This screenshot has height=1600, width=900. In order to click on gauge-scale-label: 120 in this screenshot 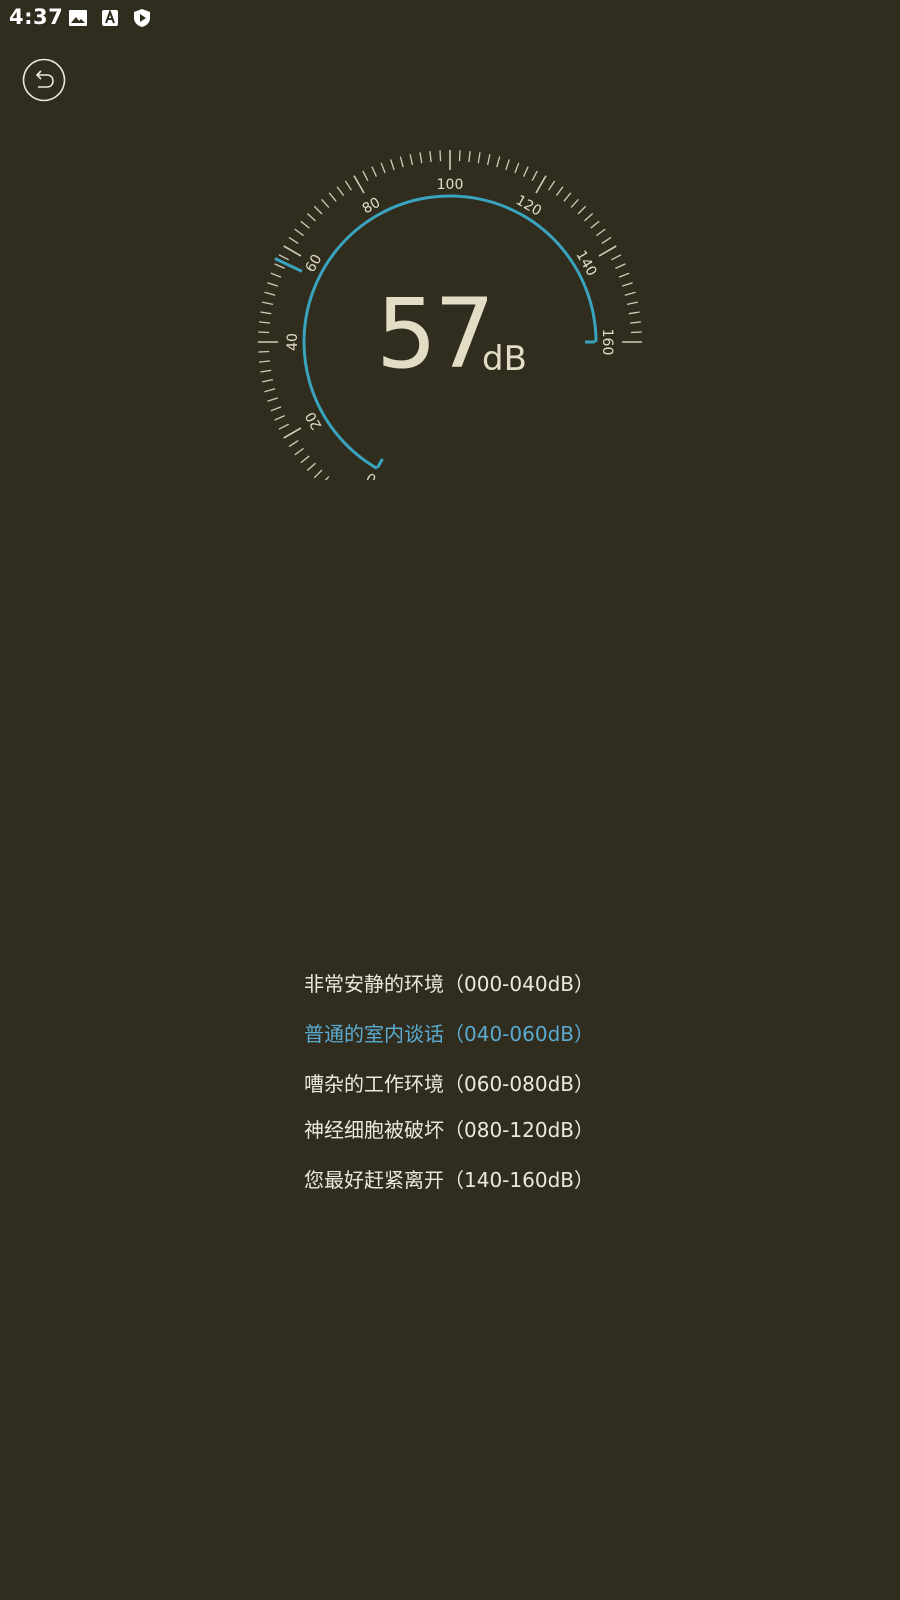, I will do `click(528, 205)`.